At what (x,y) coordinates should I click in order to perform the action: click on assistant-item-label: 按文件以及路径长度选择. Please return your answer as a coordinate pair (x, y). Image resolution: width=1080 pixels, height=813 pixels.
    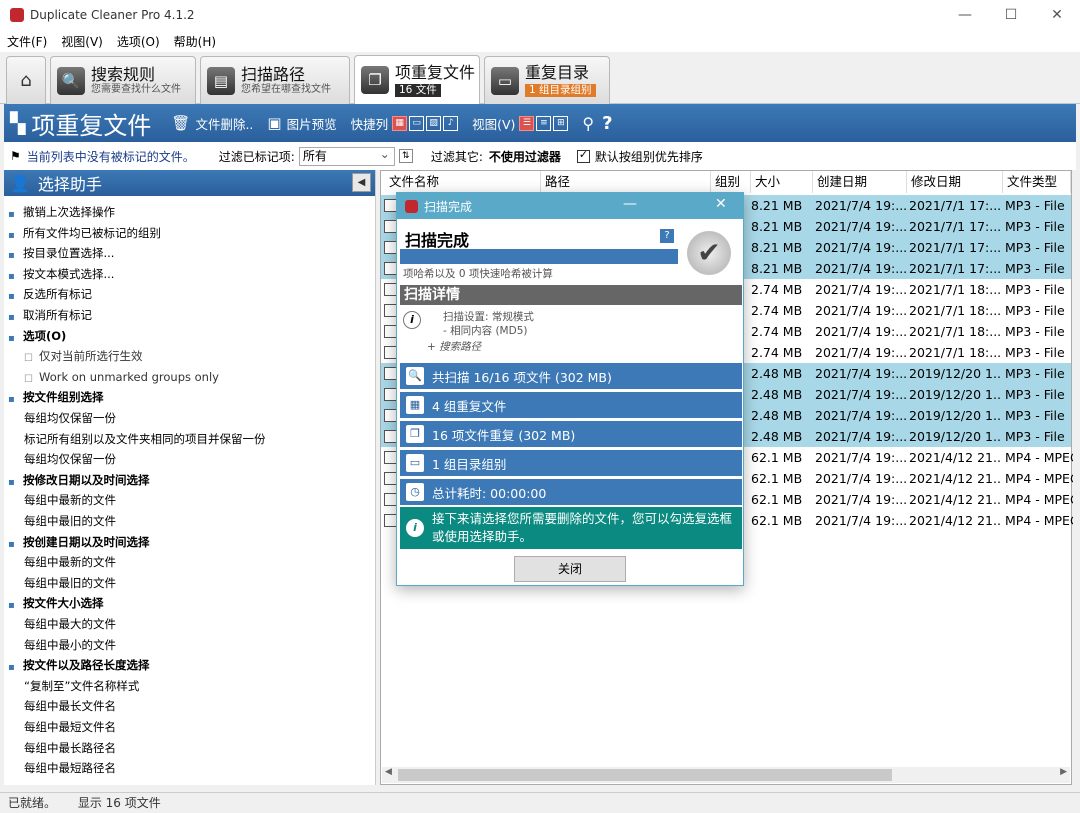
    Looking at the image, I should click on (86, 665).